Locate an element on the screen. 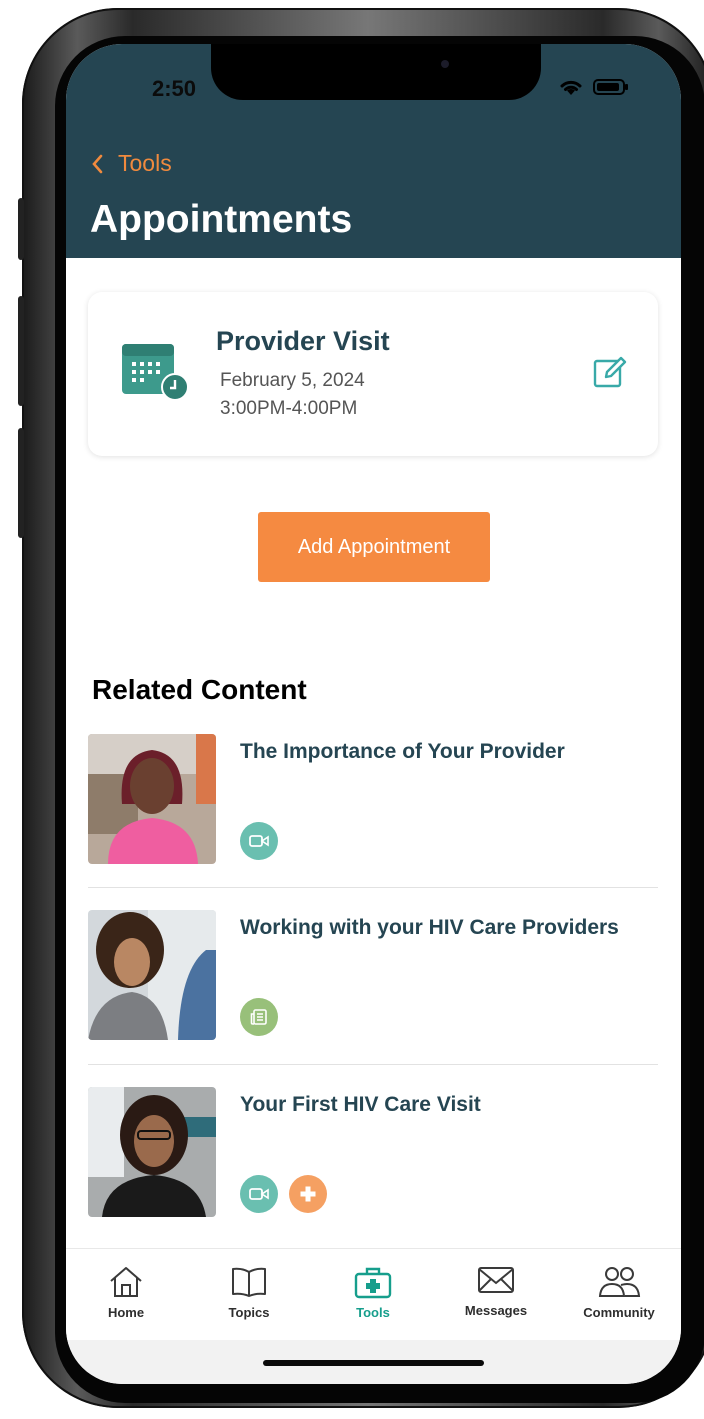  home-indicator is located at coordinates (373, 1363).